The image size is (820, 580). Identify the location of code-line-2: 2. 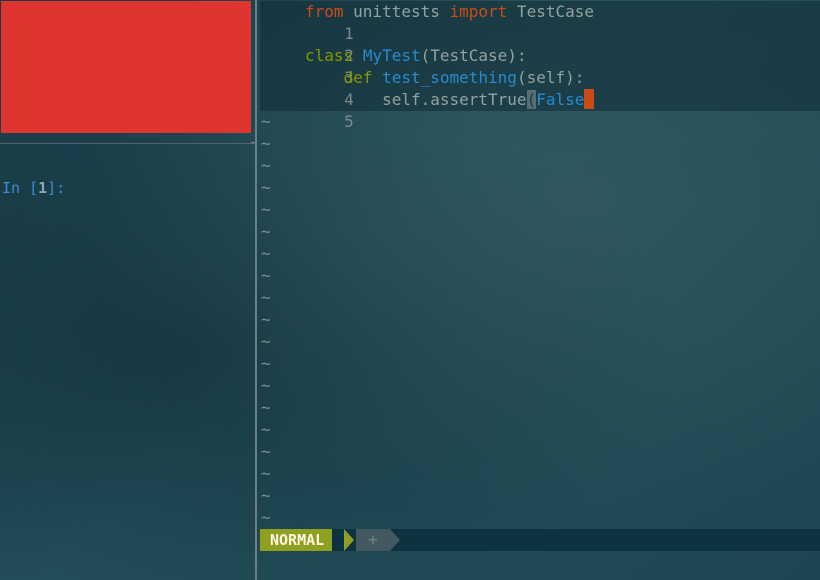
(307, 44).